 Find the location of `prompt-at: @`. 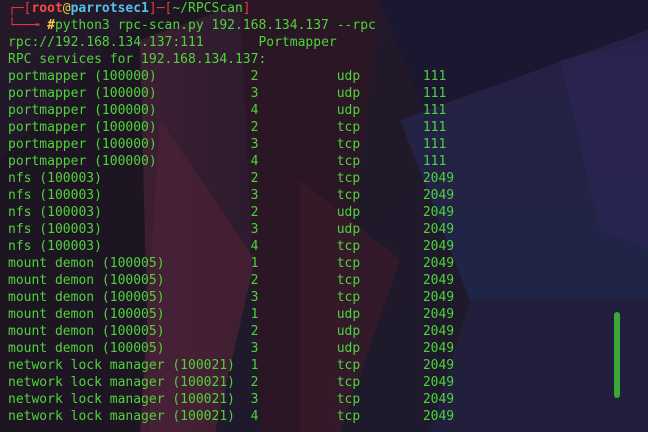

prompt-at: @ is located at coordinates (66, 8).